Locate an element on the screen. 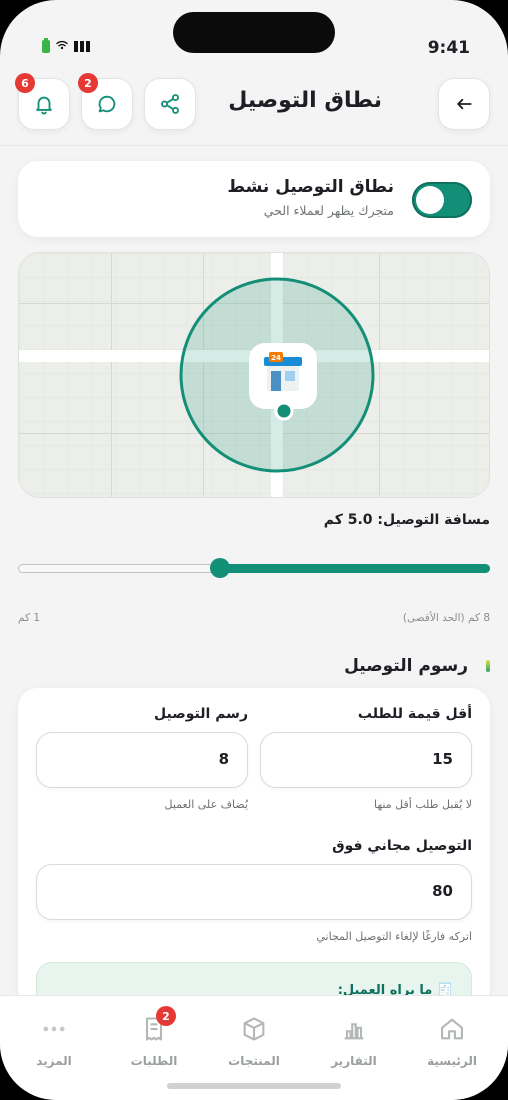 The image size is (508, 1100). fees-section-title: رسوم التوصيل is located at coordinates (406, 666).